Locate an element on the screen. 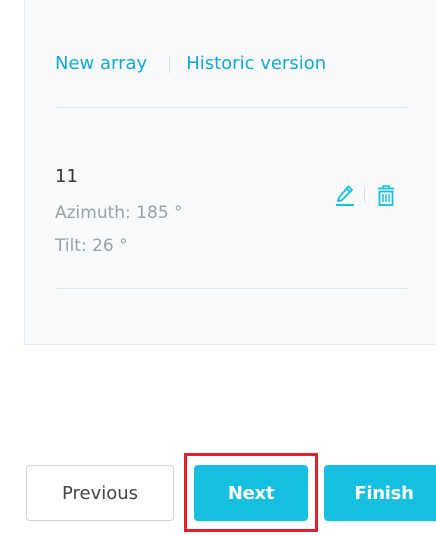  array-tilt: Tilt: 26 ° is located at coordinates (91, 246).